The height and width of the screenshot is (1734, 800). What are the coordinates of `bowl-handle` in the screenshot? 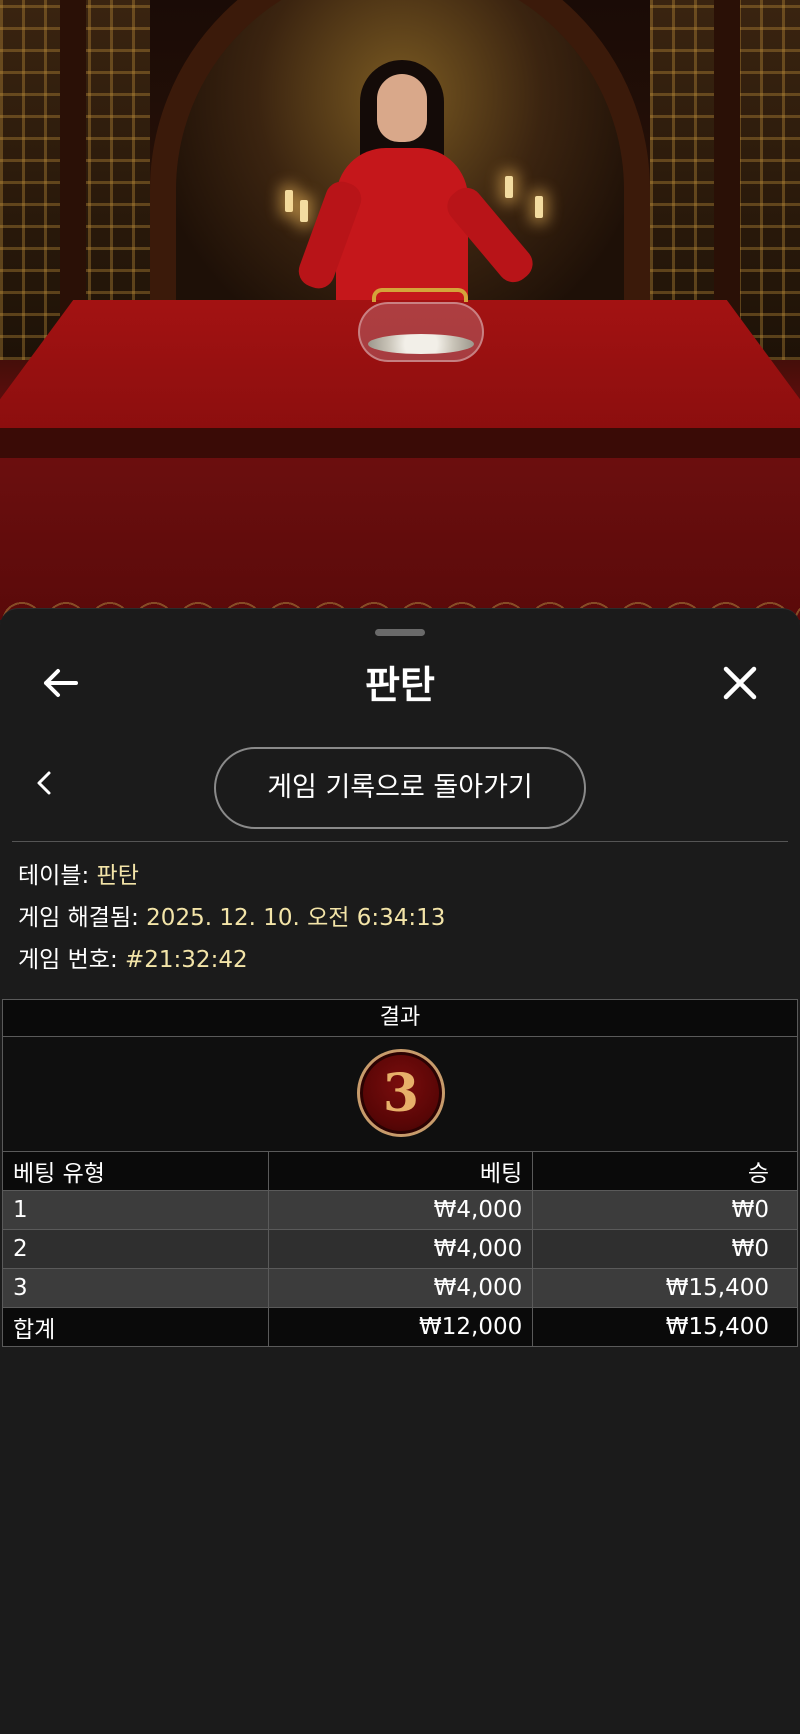 It's located at (420, 295).